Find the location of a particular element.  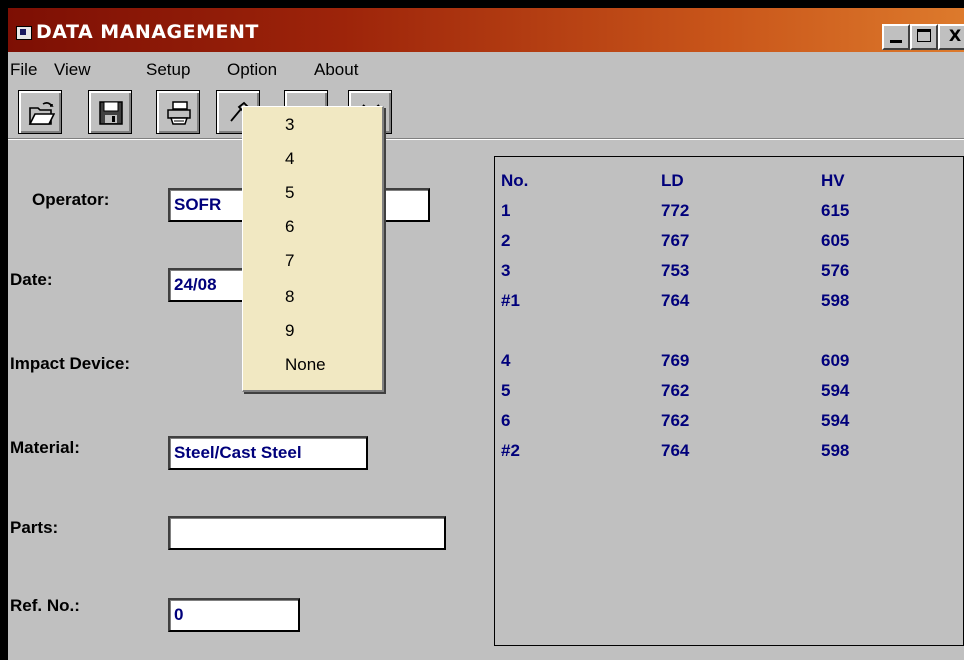

row-ld: 753 is located at coordinates (675, 270).